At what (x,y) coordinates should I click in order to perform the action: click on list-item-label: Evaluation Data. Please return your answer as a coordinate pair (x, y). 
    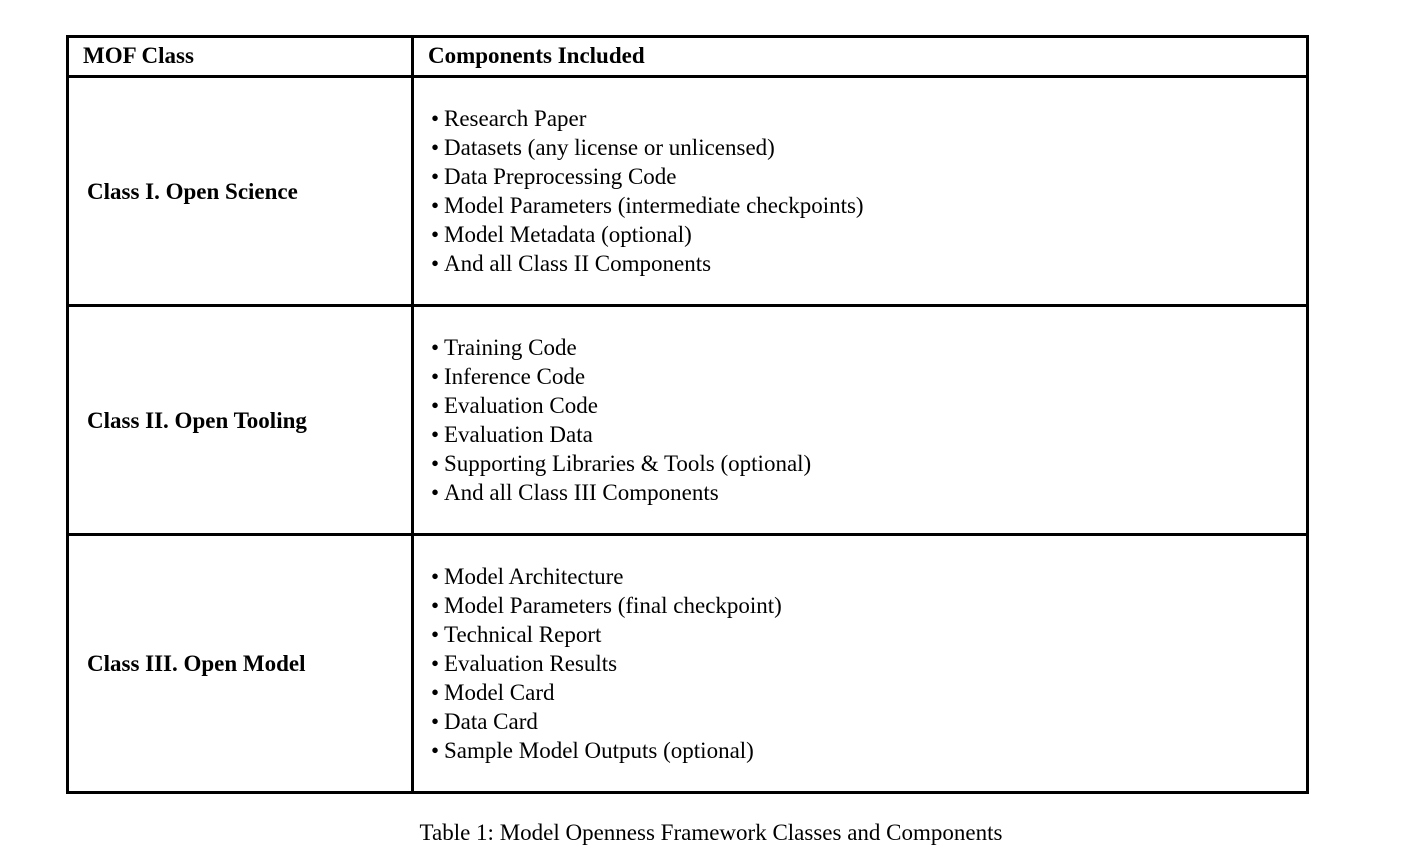
    Looking at the image, I should click on (518, 434).